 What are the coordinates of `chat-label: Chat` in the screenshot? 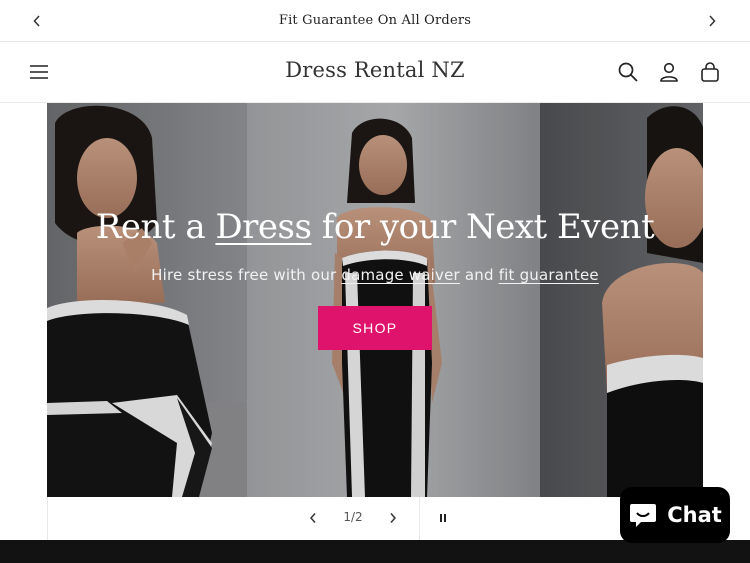 It's located at (694, 515).